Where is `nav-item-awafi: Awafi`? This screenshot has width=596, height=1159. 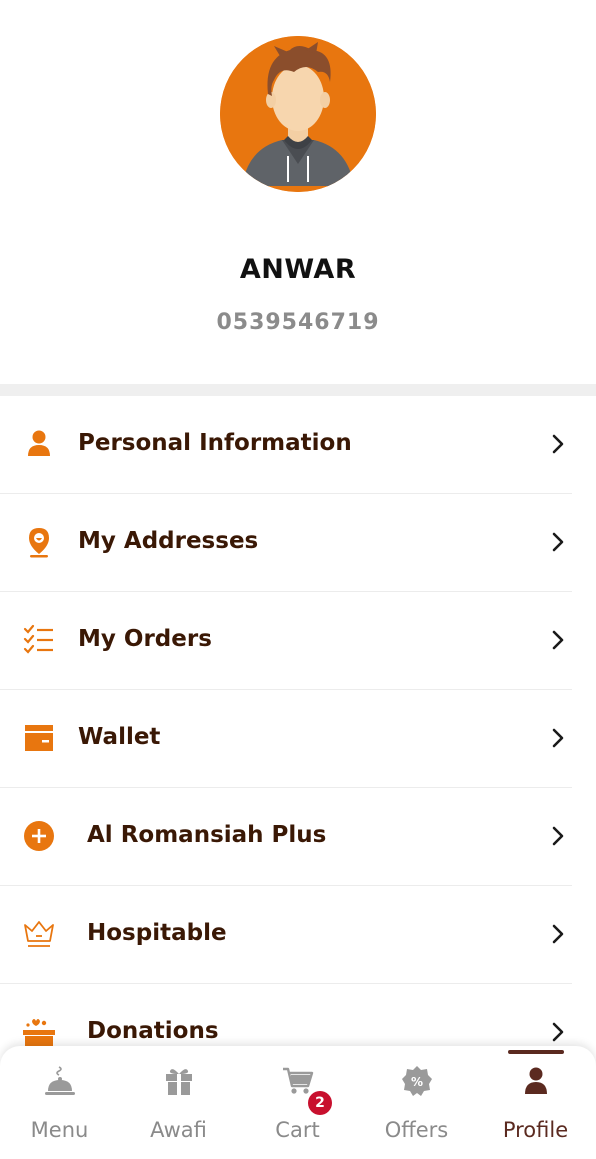 nav-item-awafi: Awafi is located at coordinates (178, 1102).